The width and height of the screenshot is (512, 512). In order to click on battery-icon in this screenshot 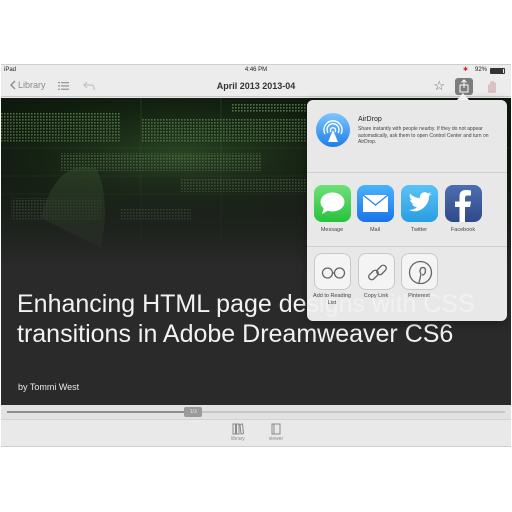, I will do `click(497, 71)`.